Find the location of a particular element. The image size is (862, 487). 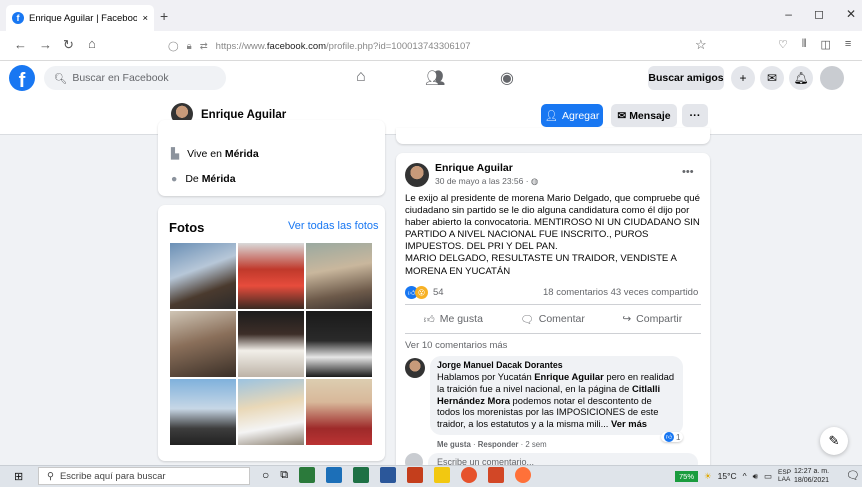

browser-tab: f Enrique Aguilar | Facebook × is located at coordinates (80, 18).